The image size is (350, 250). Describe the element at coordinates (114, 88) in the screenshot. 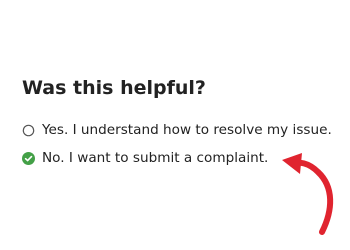

I see `feedback-question: Was this helpful?` at that location.